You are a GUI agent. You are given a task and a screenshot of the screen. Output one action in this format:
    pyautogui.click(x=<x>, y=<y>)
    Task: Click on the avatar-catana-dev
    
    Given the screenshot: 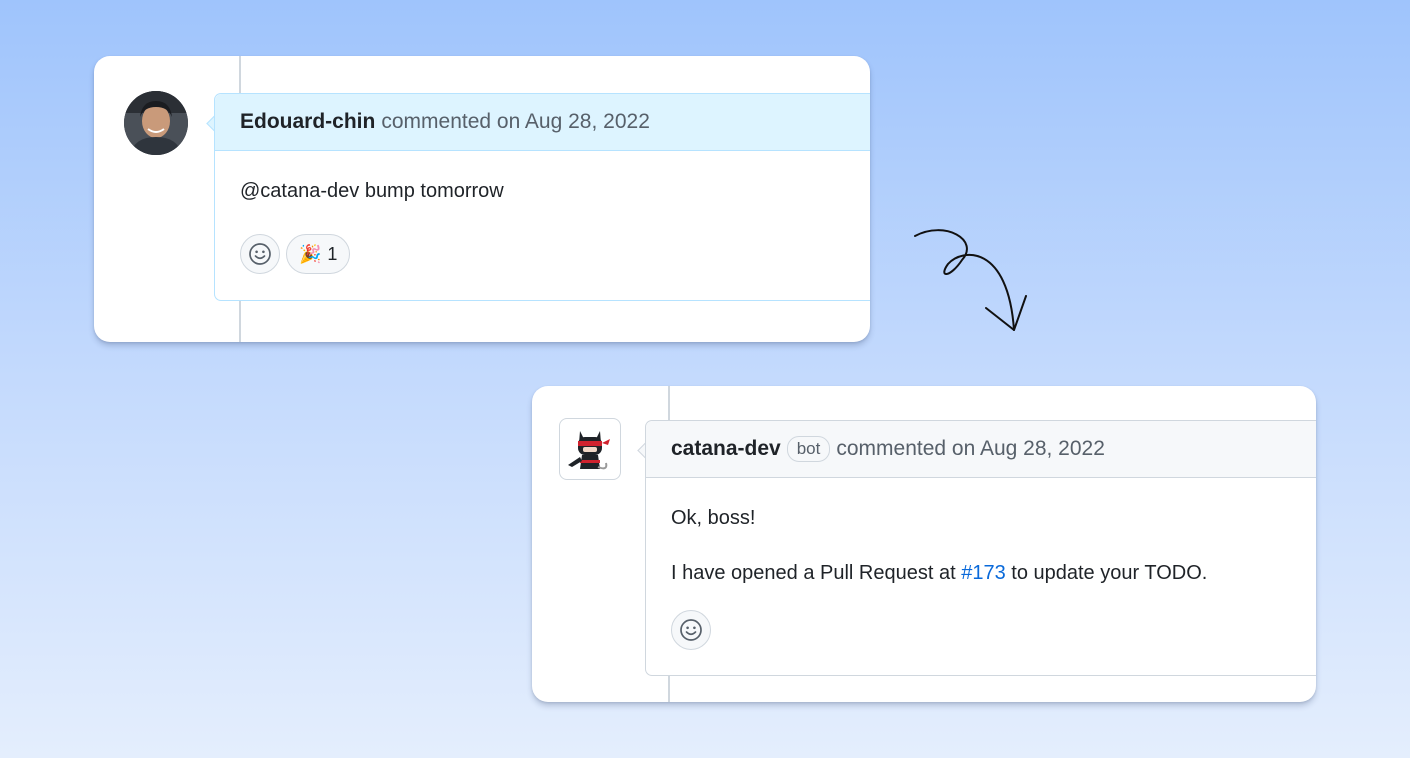 What is the action you would take?
    pyautogui.click(x=590, y=449)
    